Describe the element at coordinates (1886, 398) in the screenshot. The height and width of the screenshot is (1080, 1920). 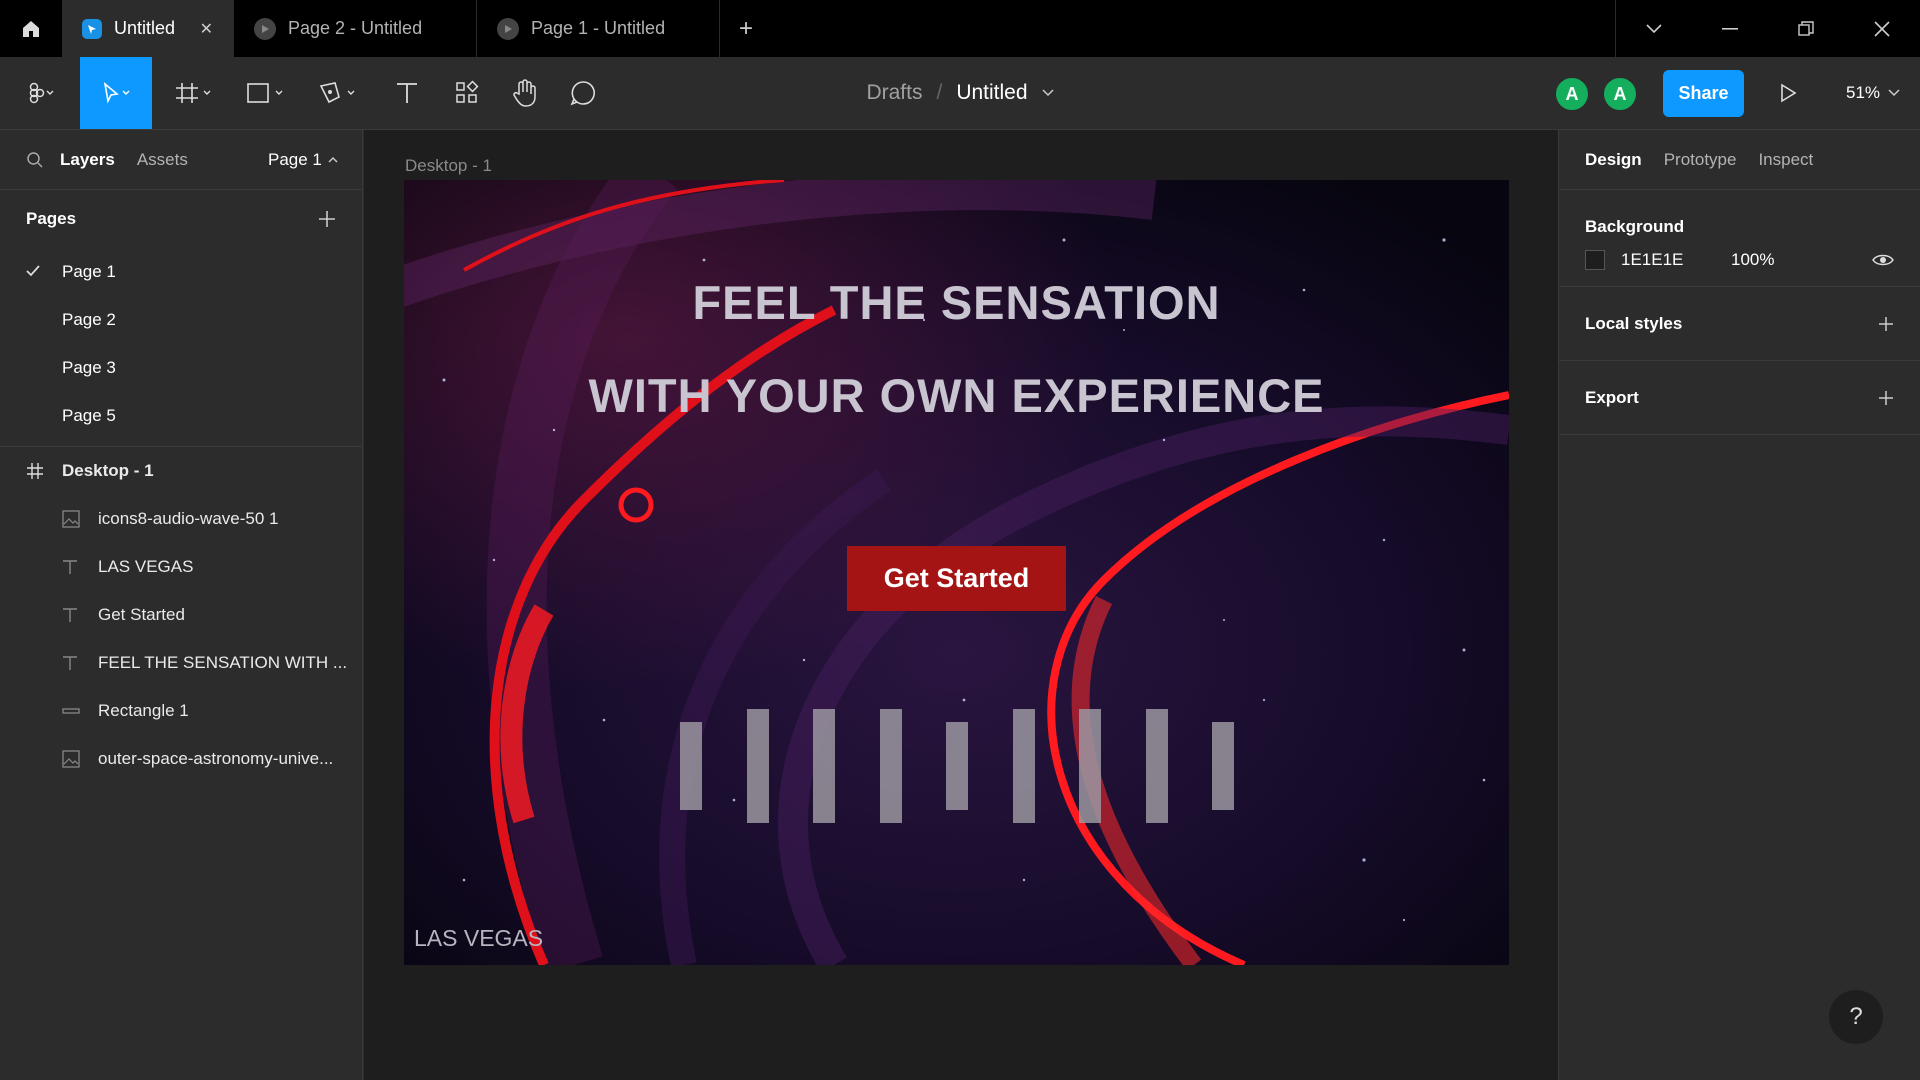
I see `add-export-icon` at that location.